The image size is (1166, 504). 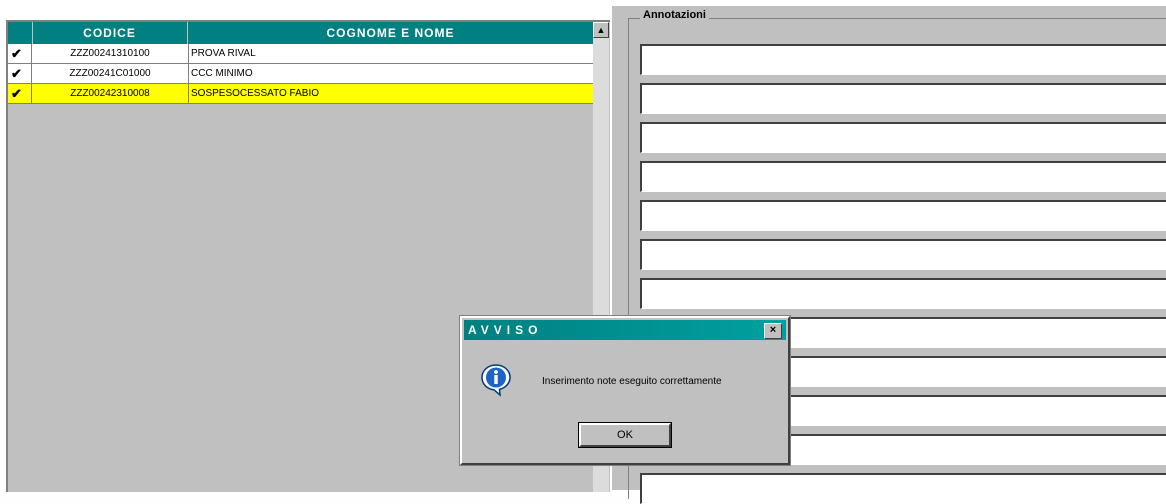 What do you see at coordinates (625, 330) in the screenshot?
I see `dialog-titlebar: AVVISO ×` at bounding box center [625, 330].